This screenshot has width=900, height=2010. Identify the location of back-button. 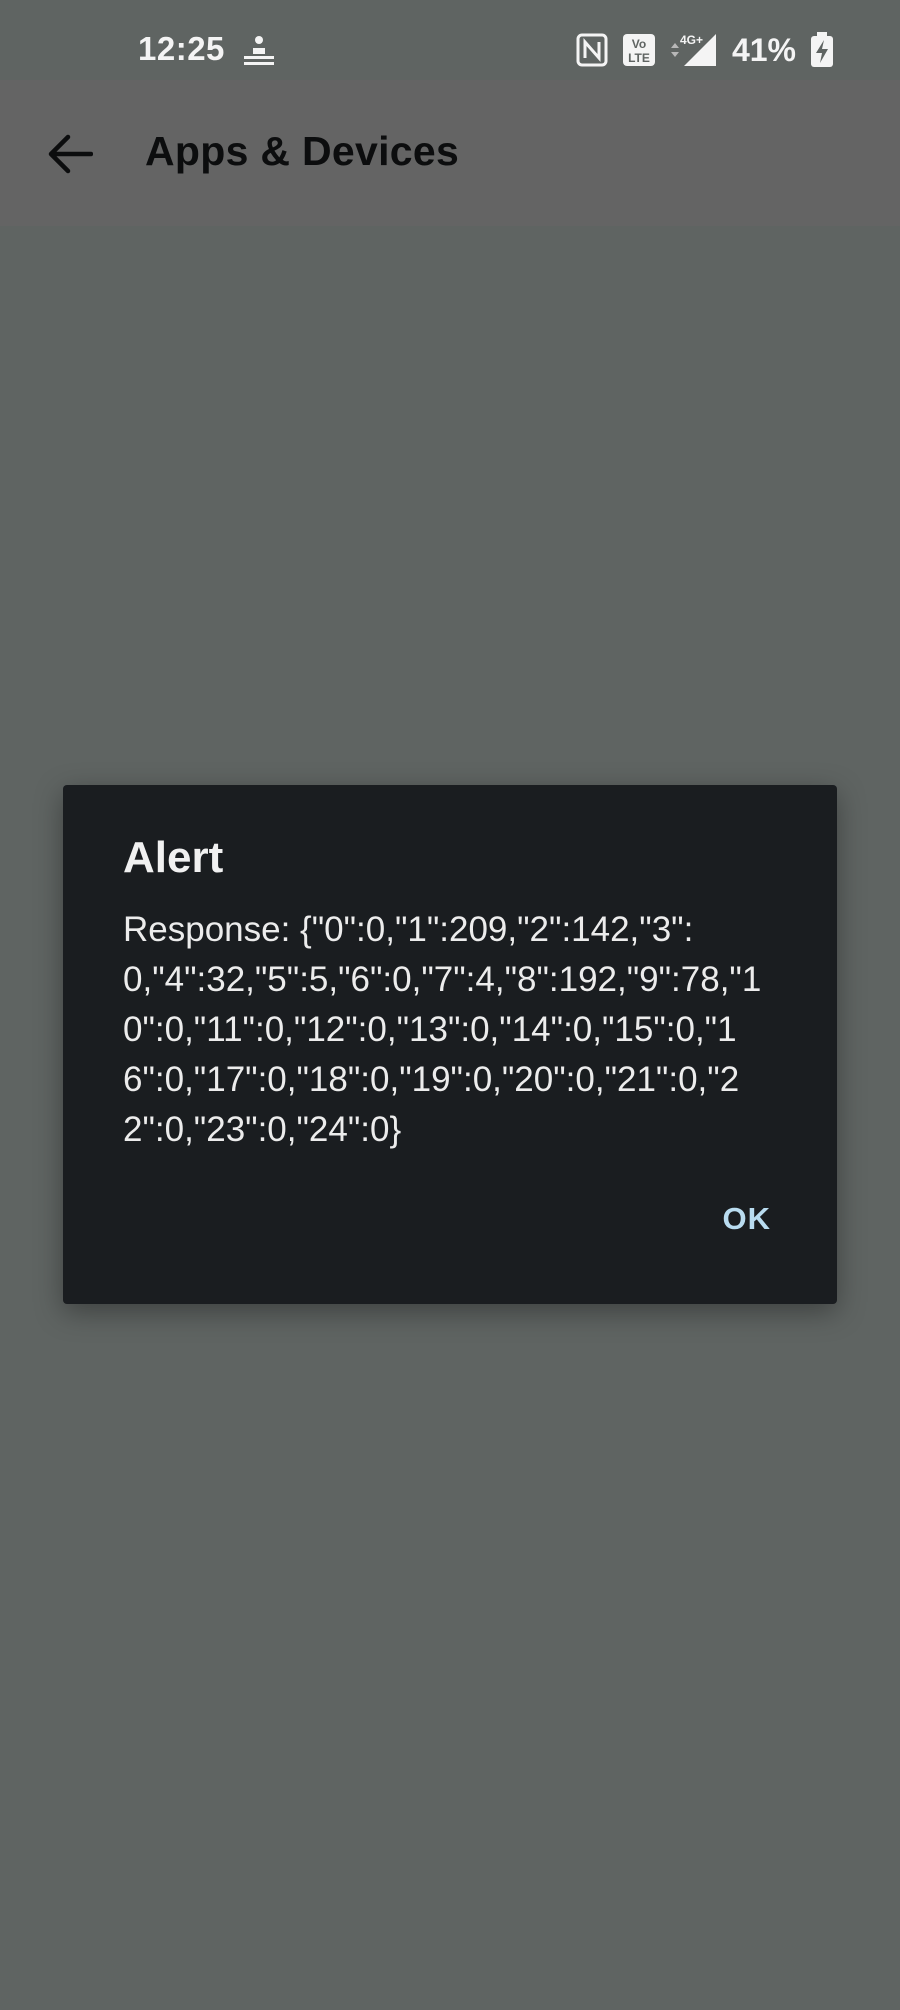
(70, 156).